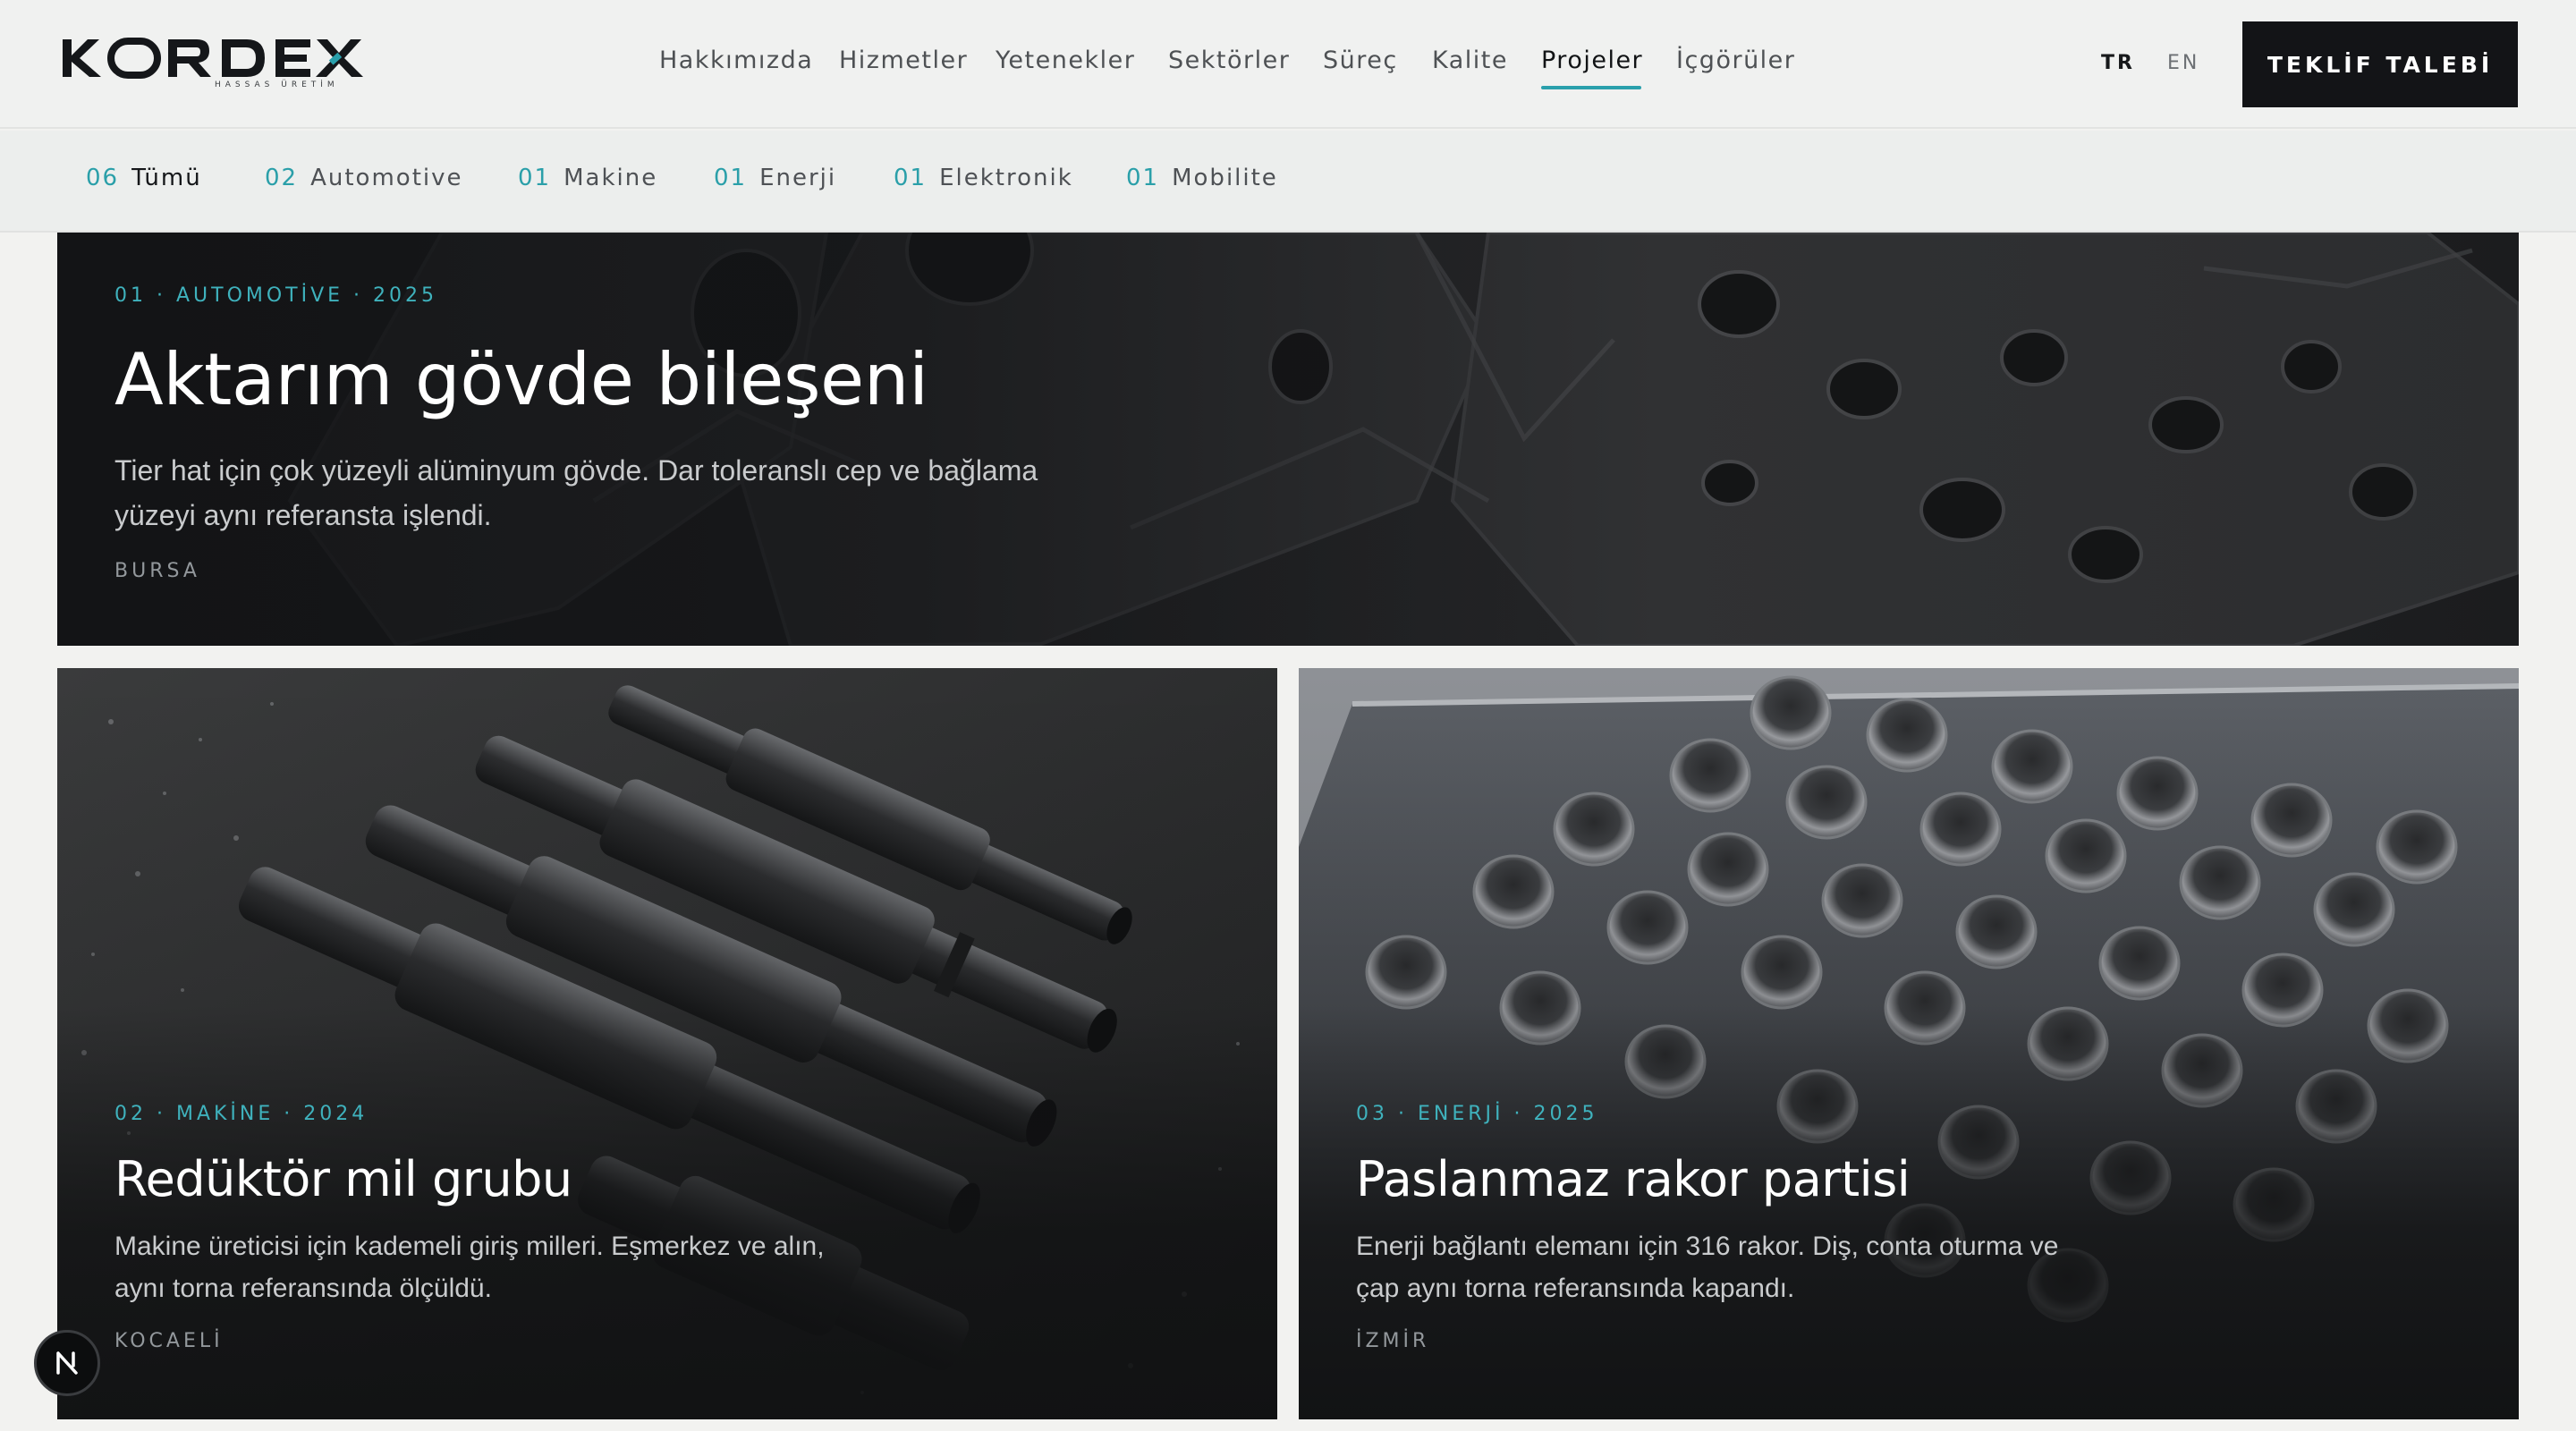 This screenshot has width=2576, height=1431. Describe the element at coordinates (241, 1114) in the screenshot. I see `project-meta: 02 · MAKİNE · 2024` at that location.